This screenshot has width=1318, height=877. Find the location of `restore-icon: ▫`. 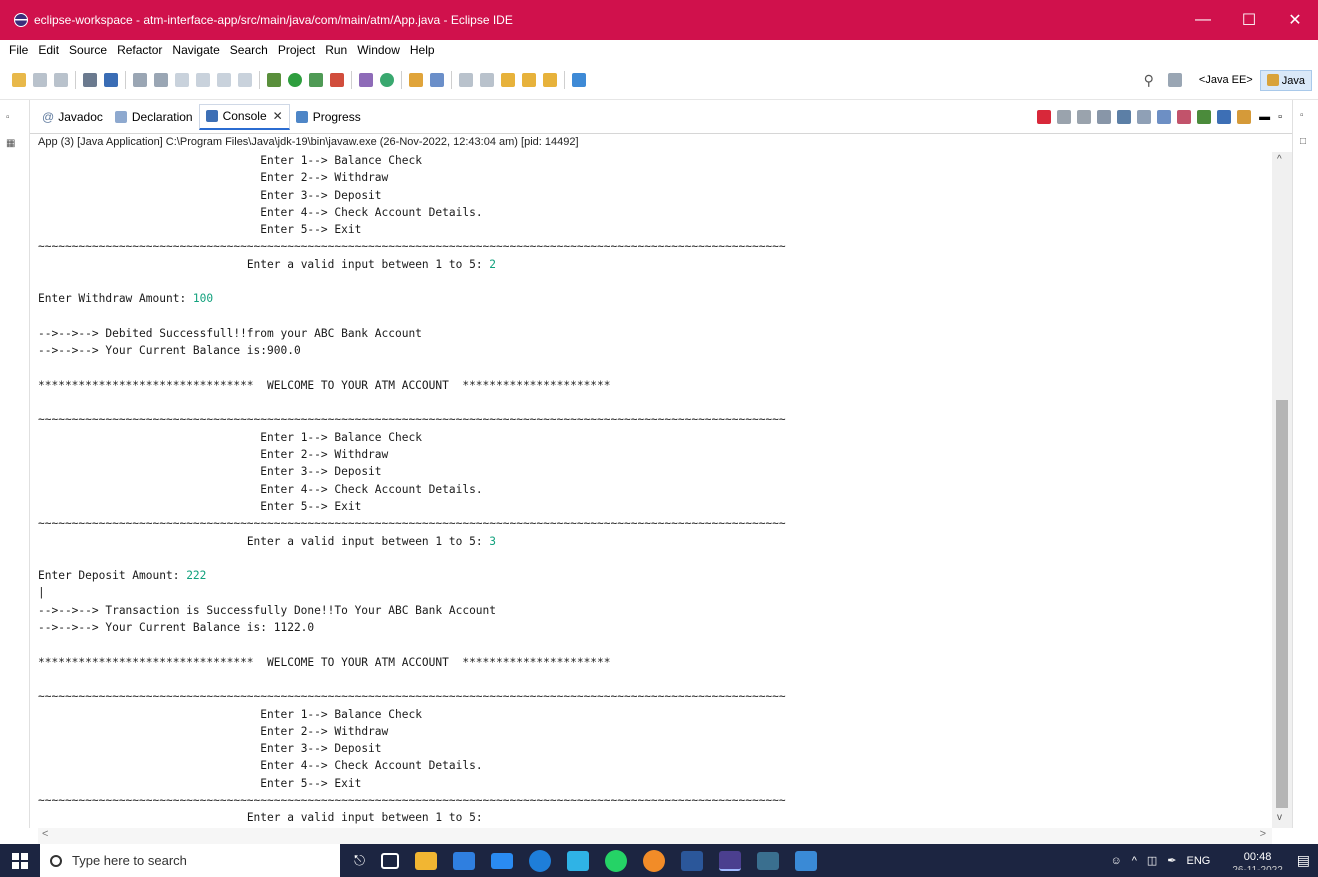

restore-icon: ▫ is located at coordinates (8, 117).